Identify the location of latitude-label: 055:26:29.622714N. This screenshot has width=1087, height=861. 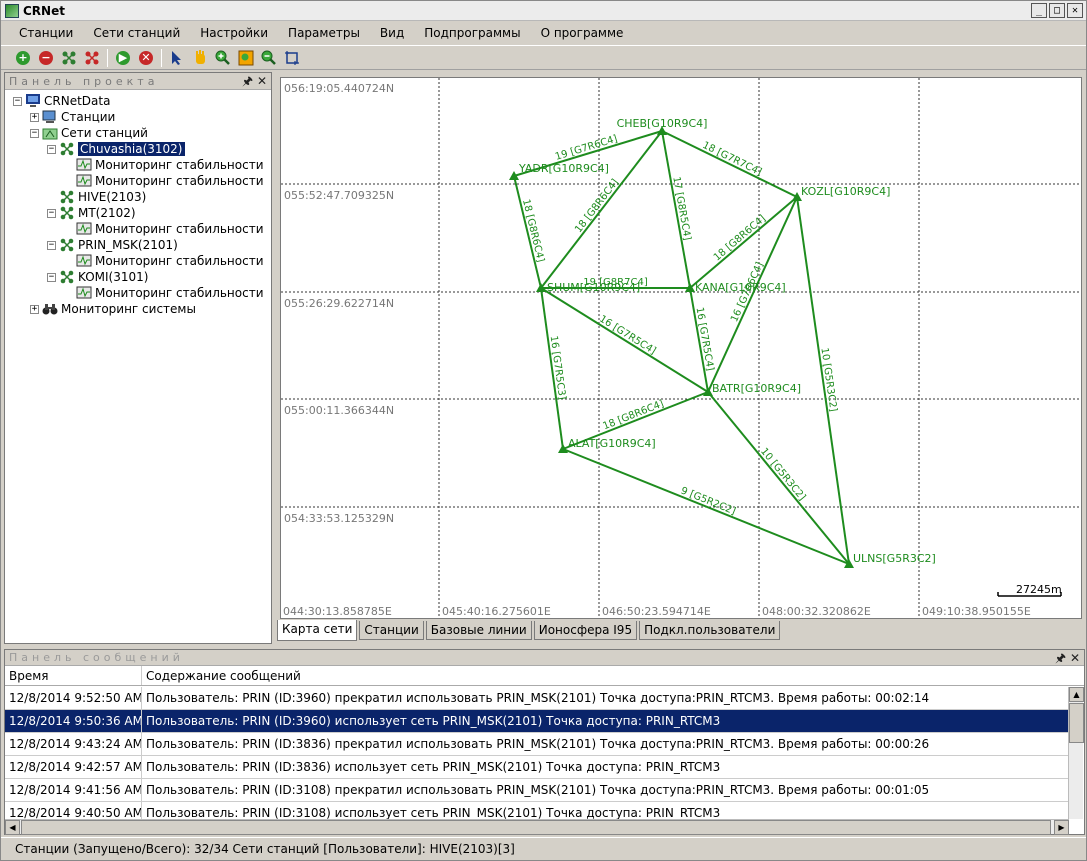
(339, 303).